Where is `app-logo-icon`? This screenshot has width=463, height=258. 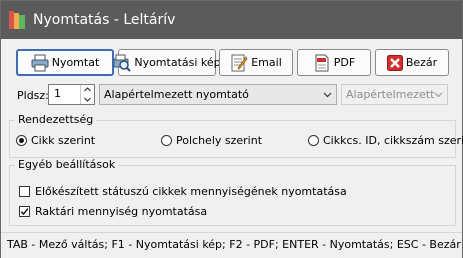 app-logo-icon is located at coordinates (17, 20).